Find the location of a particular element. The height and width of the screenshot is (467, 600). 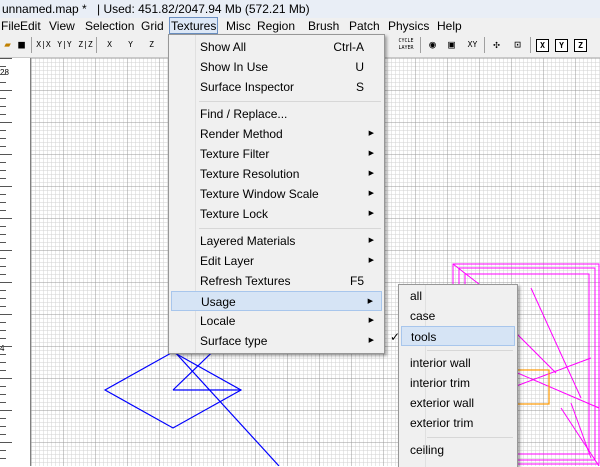

menu-item-render-method: Render Method ▶ is located at coordinates (276, 134).